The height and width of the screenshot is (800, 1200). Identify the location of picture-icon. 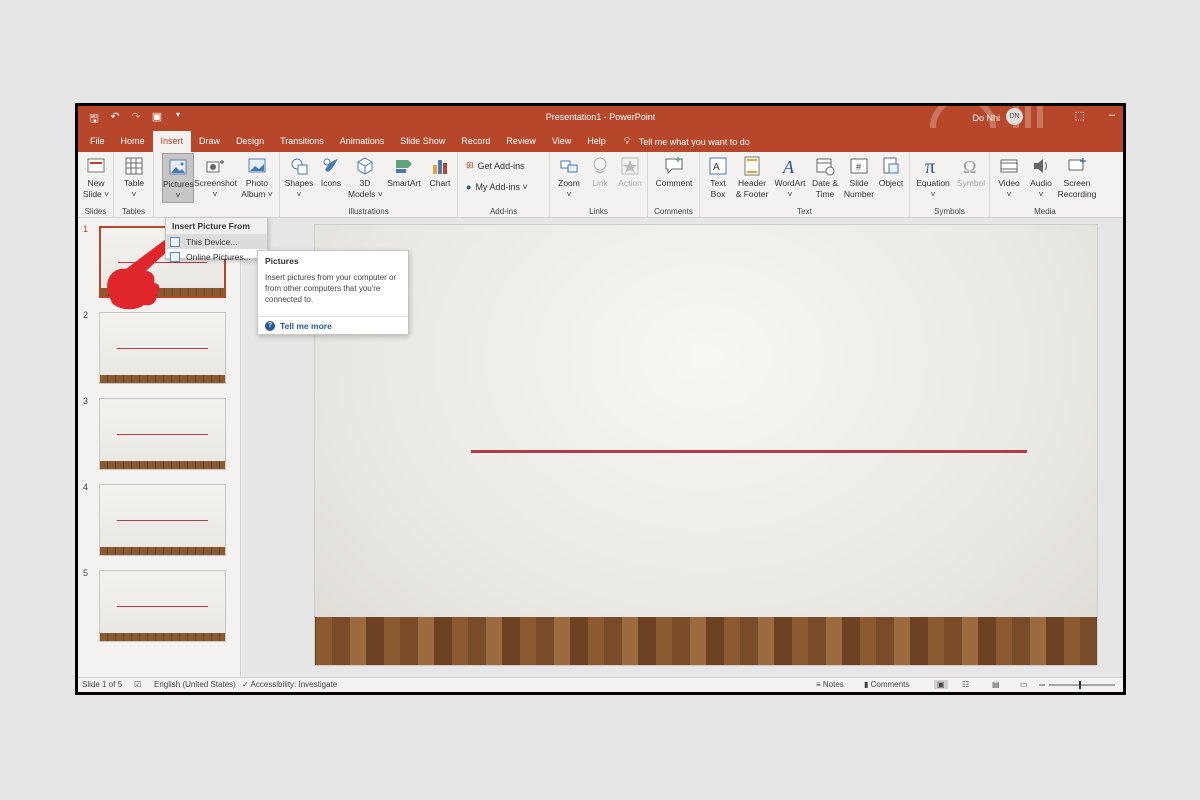
(178, 167).